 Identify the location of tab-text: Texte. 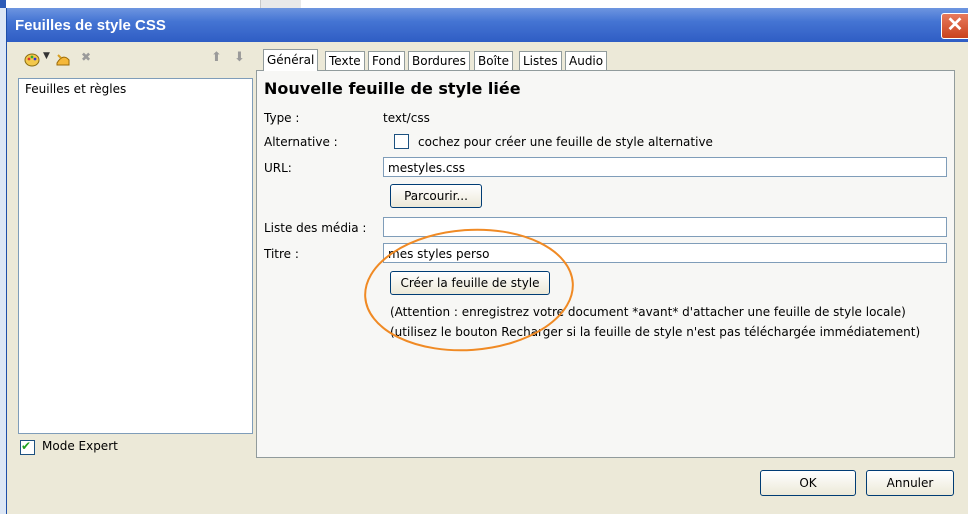
(345, 60).